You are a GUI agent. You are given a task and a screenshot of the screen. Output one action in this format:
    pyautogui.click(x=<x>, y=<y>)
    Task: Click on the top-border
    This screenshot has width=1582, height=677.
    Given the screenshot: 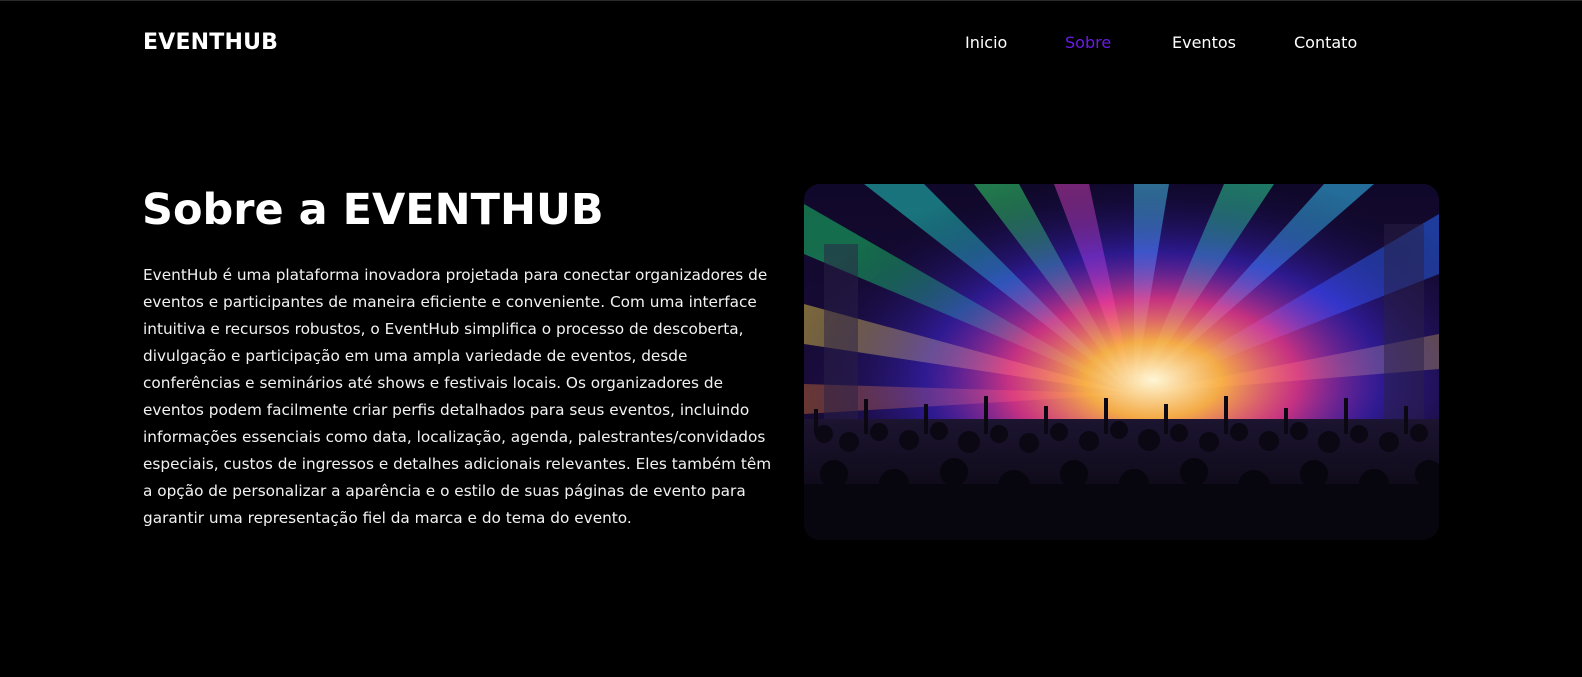 What is the action you would take?
    pyautogui.click(x=791, y=0)
    